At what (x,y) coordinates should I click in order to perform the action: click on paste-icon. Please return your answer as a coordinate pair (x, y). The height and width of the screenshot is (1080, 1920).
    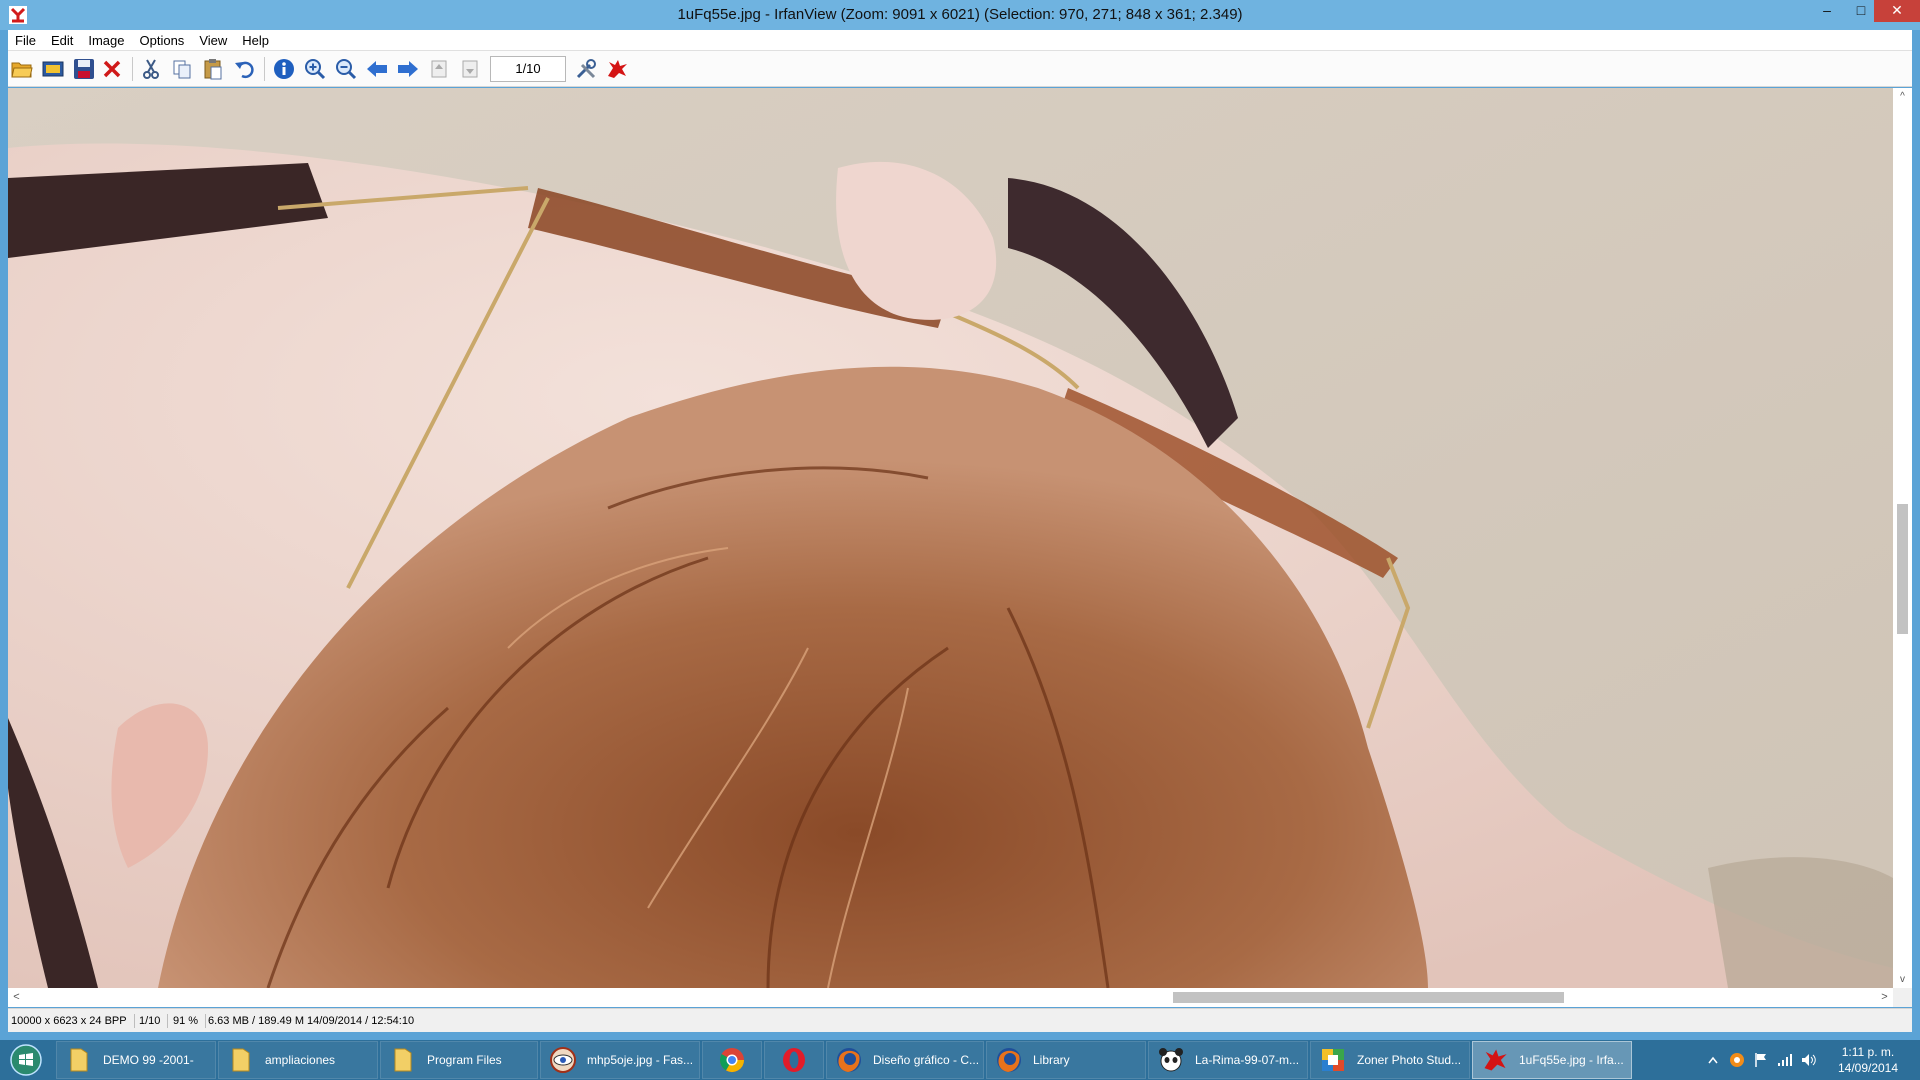
    Looking at the image, I should click on (213, 69).